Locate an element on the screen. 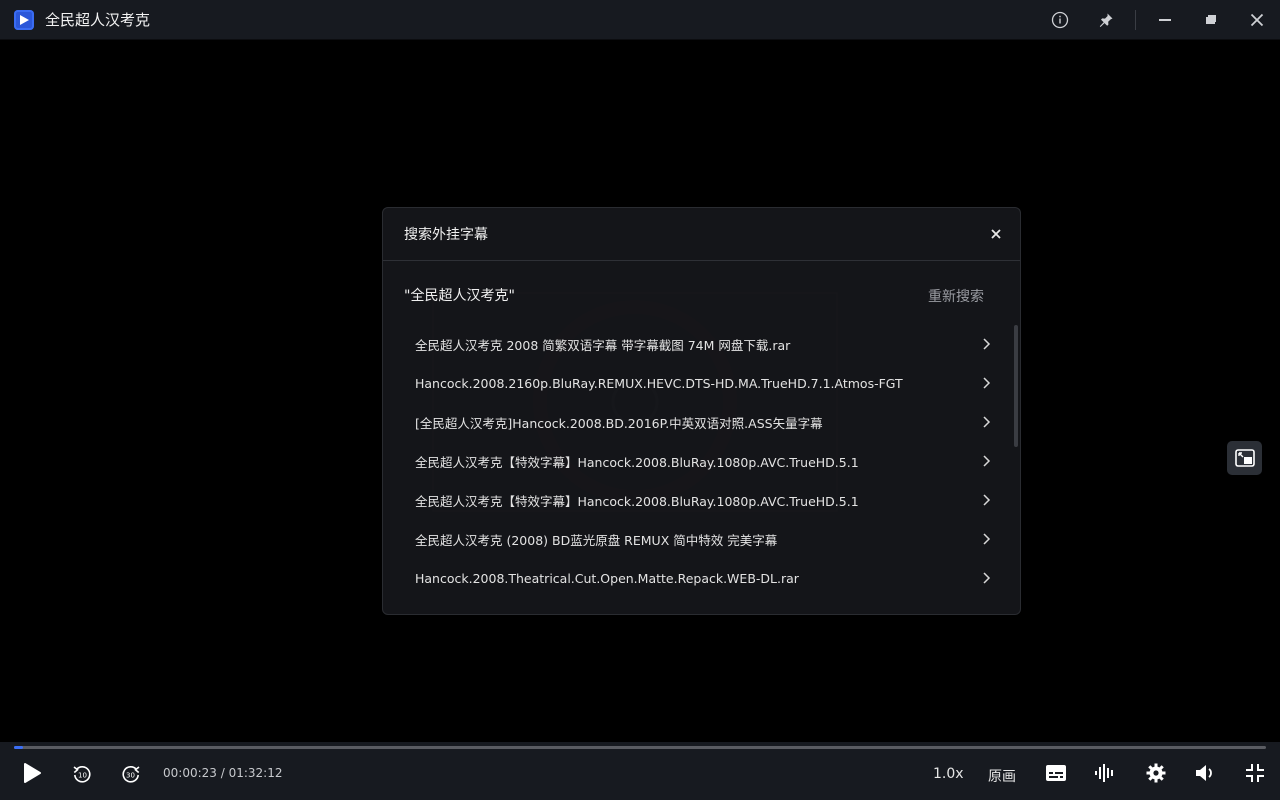  result-item: 全民超人汉考克 (2008) BD蓝光原盘 REMUX 简中特效 完美字幕 is located at coordinates (701, 539).